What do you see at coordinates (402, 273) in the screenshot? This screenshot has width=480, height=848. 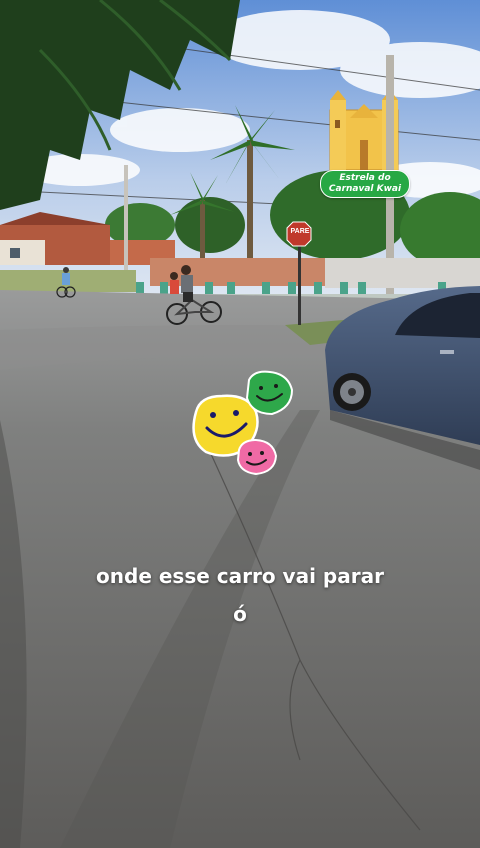 I see `graffiti-wall` at bounding box center [402, 273].